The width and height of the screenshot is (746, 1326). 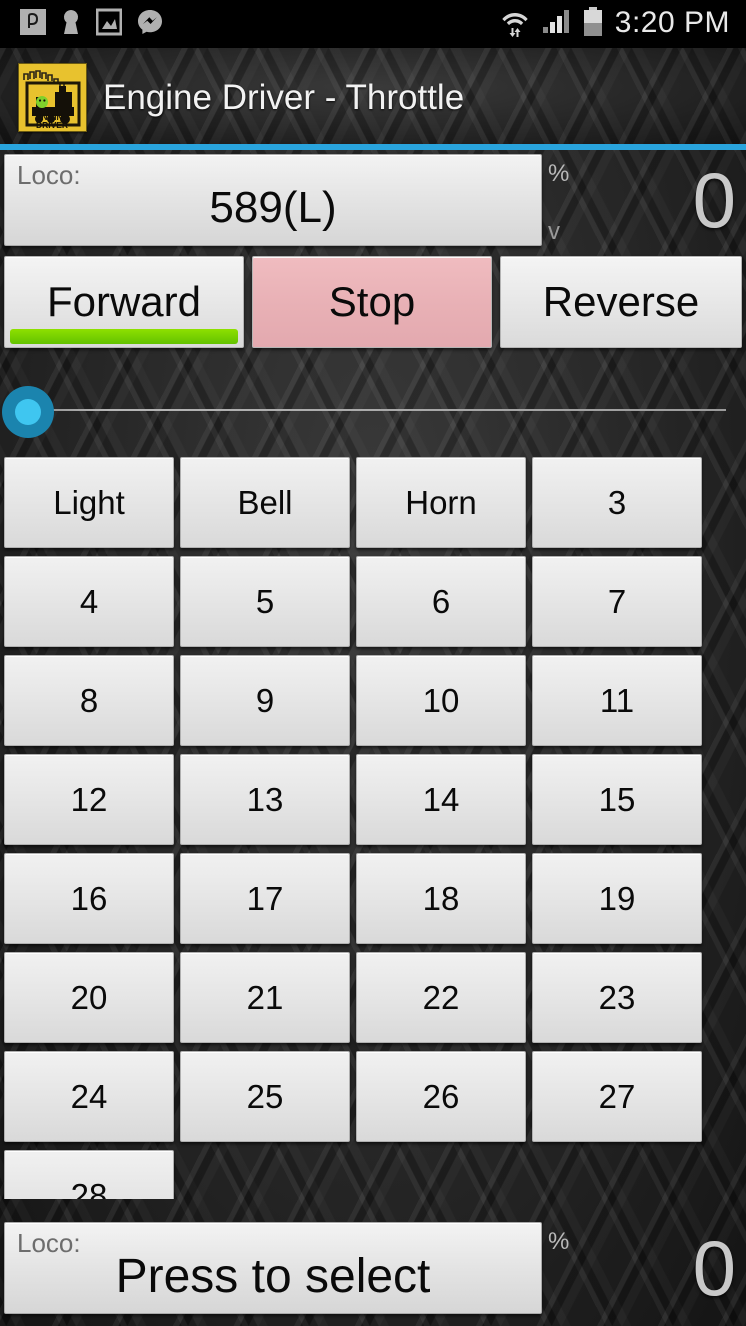 I want to click on function-button-label: 26, so click(x=441, y=1096).